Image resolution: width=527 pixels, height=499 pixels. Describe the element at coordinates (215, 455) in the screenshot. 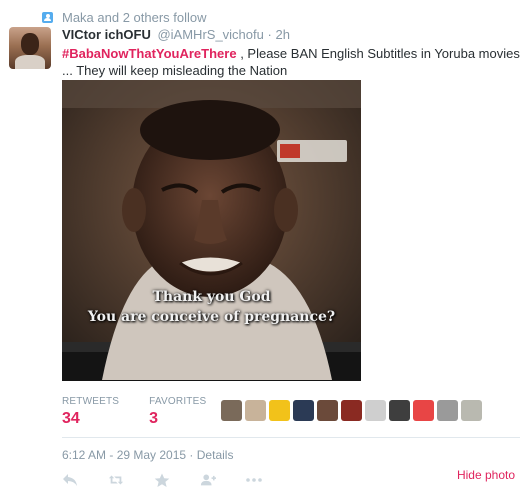

I see `details-link: Details` at that location.